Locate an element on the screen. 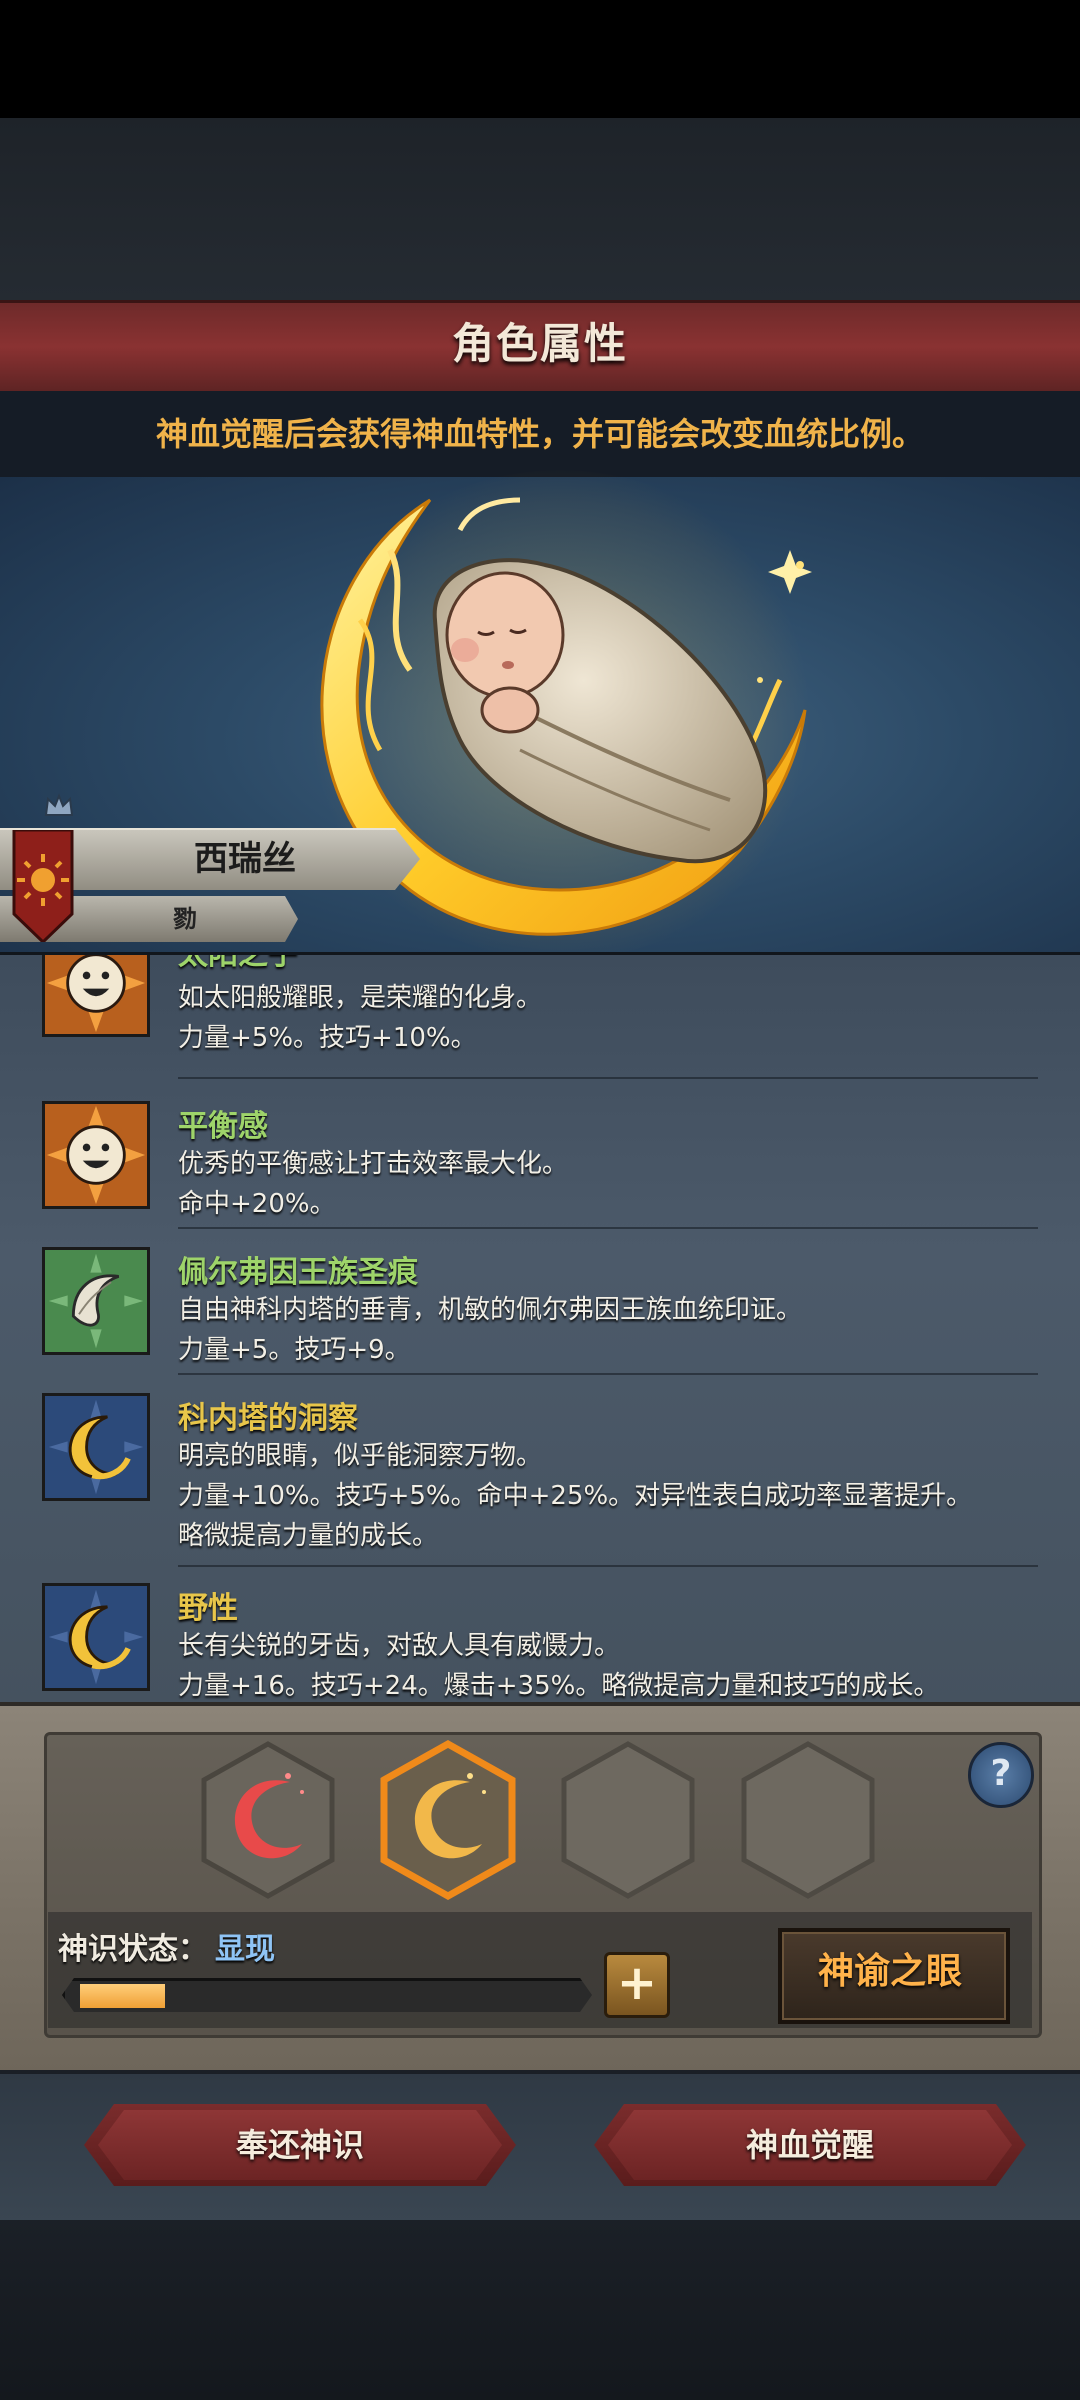  character-name: 西瑞丝 is located at coordinates (245, 859).